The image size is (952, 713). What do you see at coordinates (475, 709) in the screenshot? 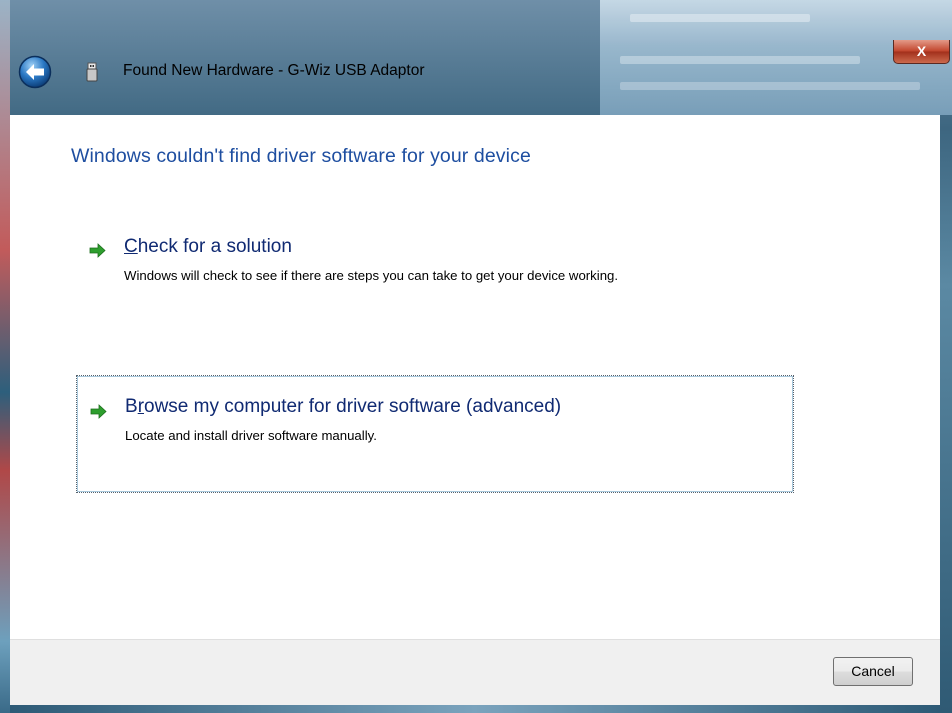
I see `window-border-bottom` at bounding box center [475, 709].